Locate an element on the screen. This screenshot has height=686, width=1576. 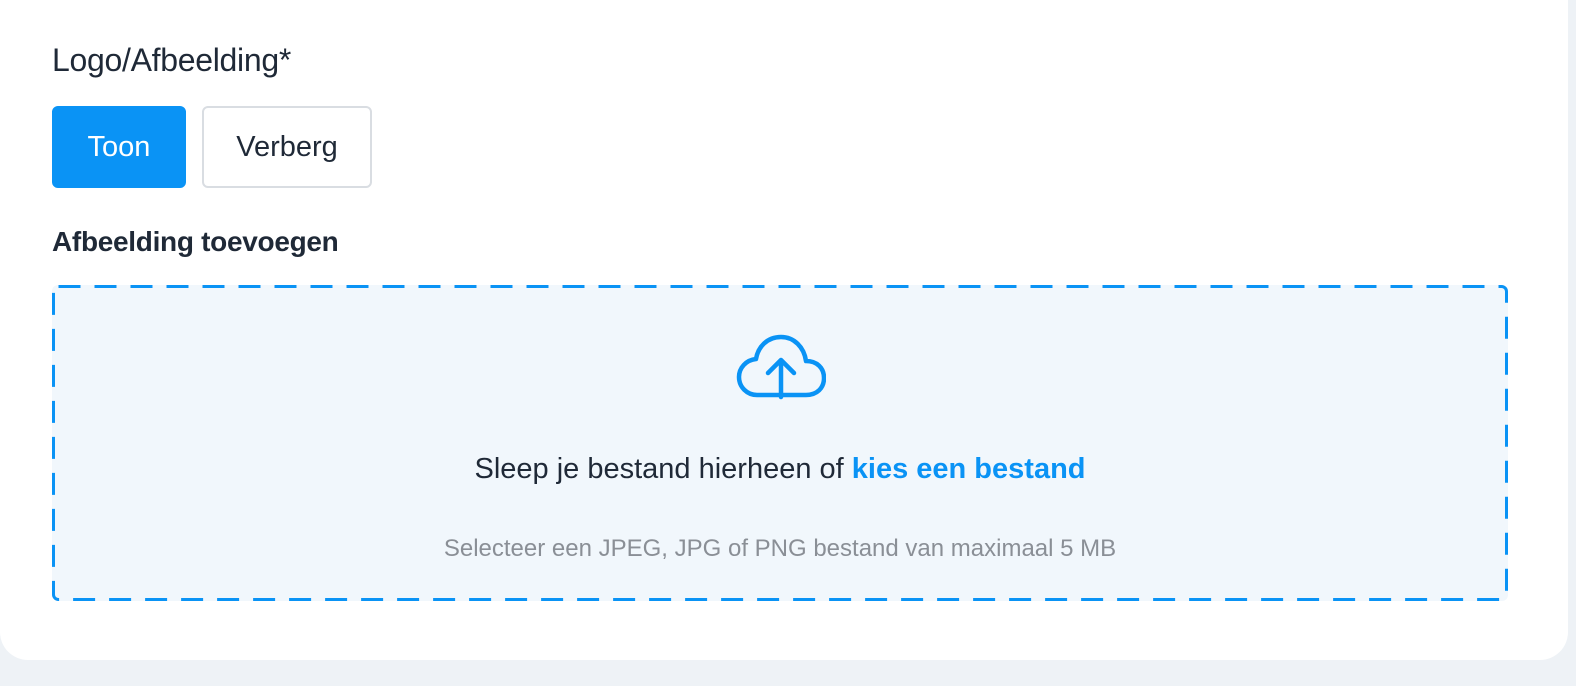
hide-button: Verberg is located at coordinates (287, 147).